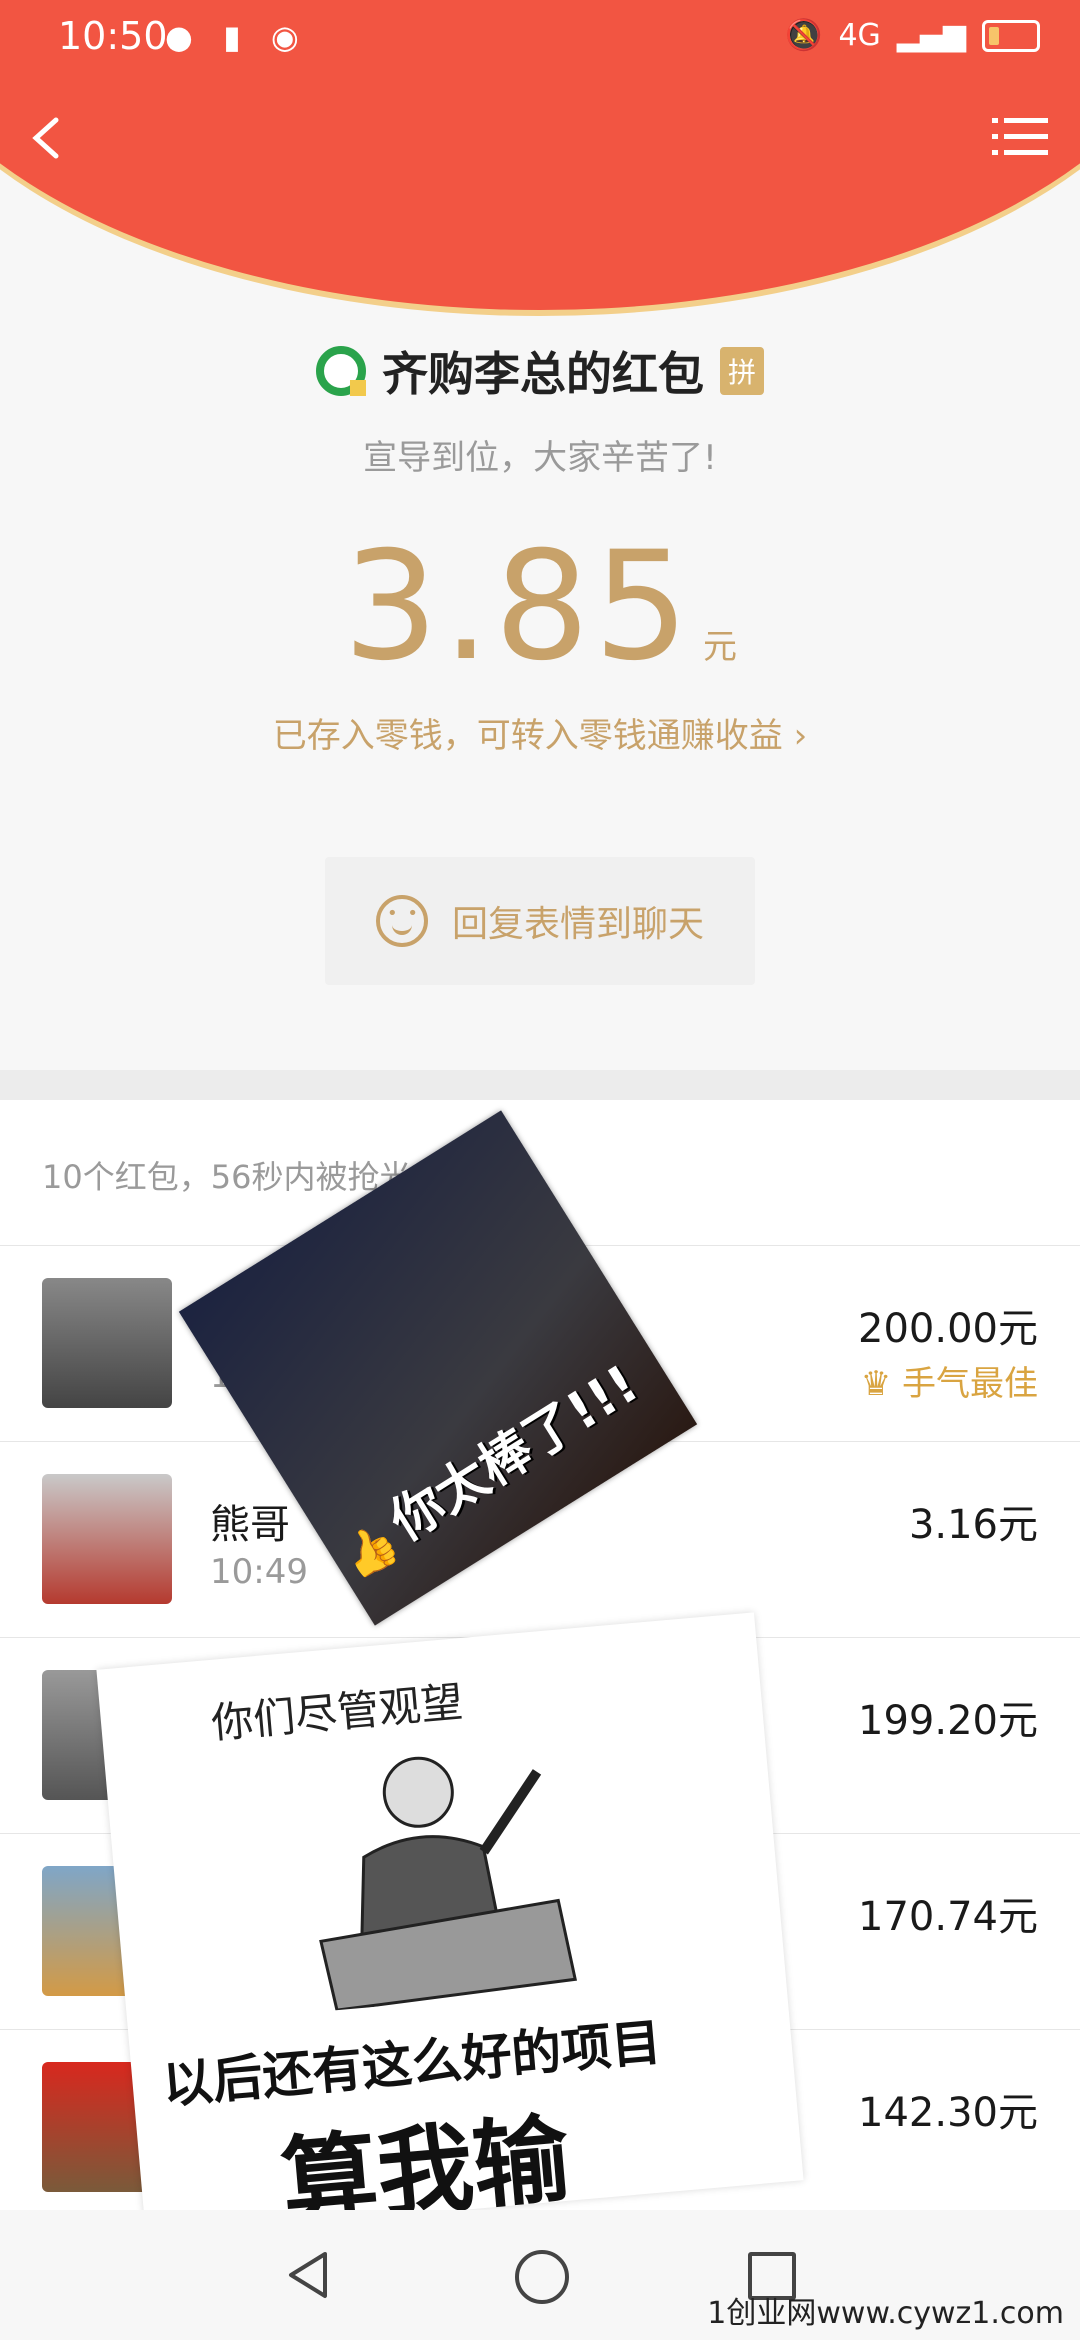  I want to click on nav-back-button, so click(308, 2275).